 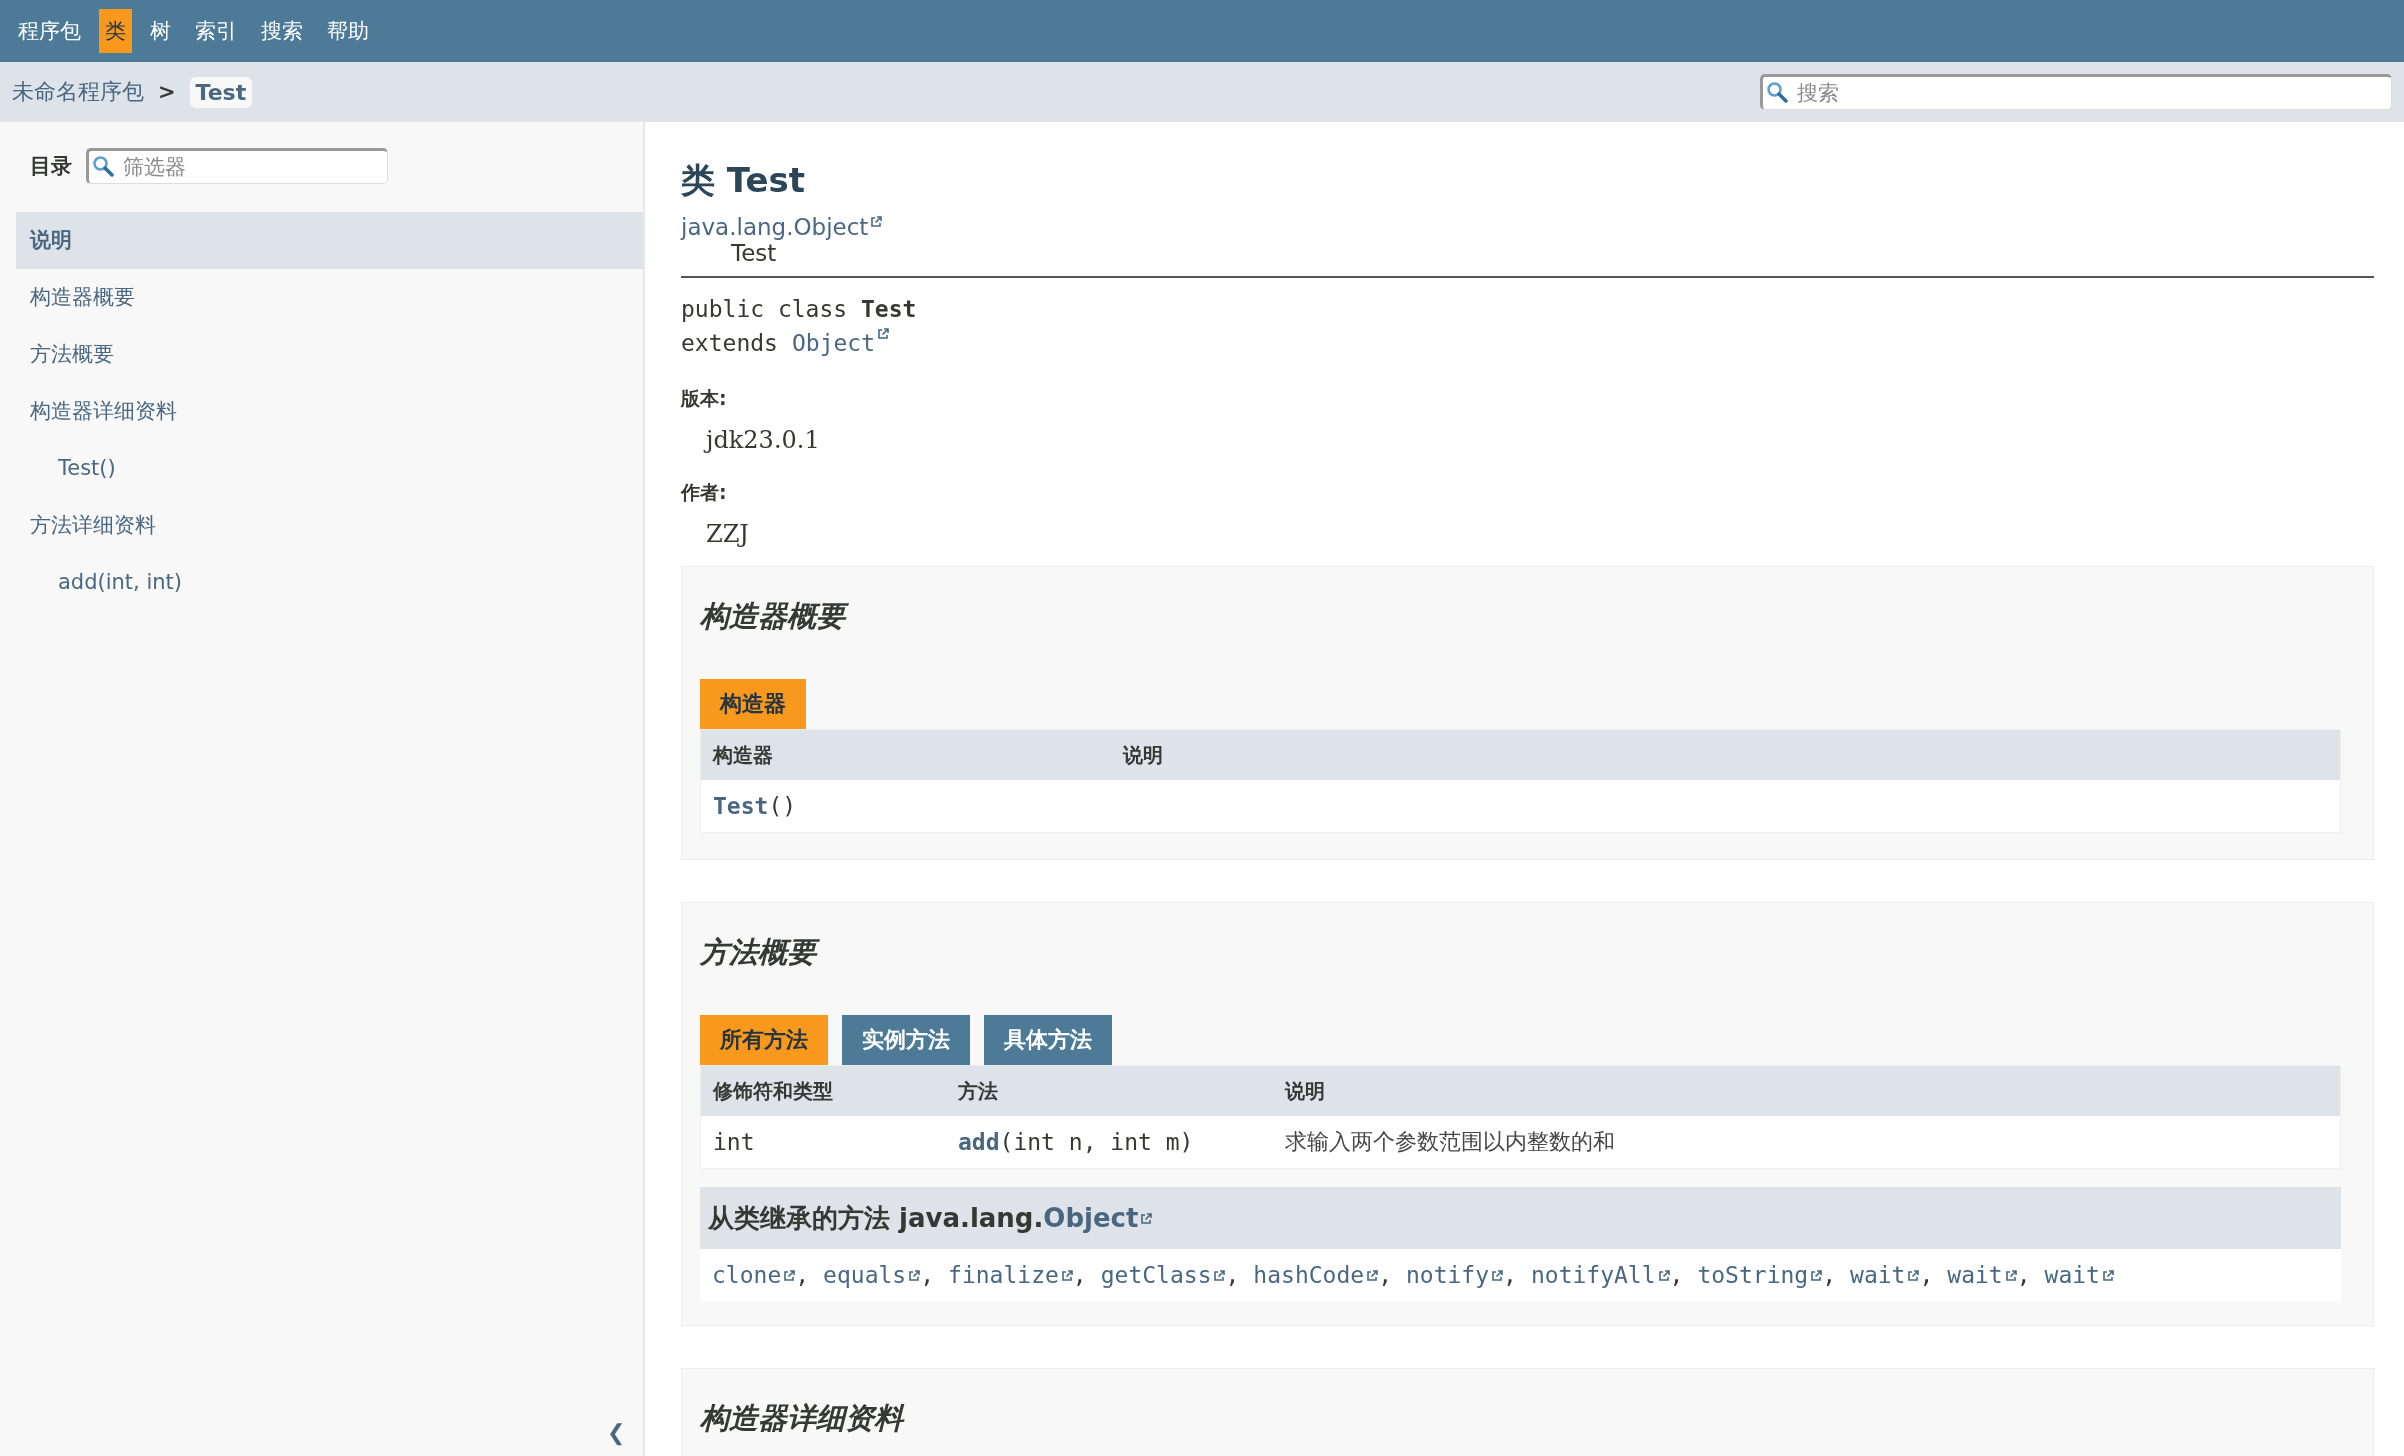 What do you see at coordinates (329, 240) in the screenshot?
I see `sidebar-item: 说明` at bounding box center [329, 240].